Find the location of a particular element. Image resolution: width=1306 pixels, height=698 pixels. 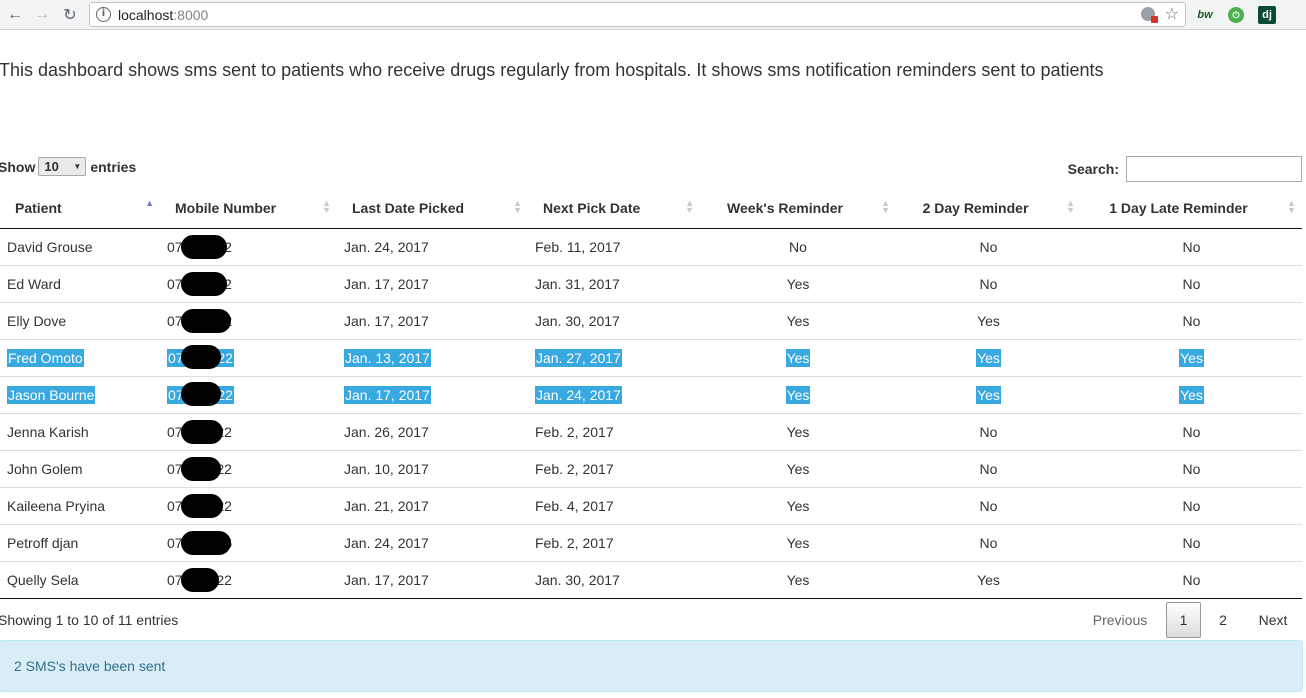

masked-phone-number: 0766 is located at coordinates (199, 542).